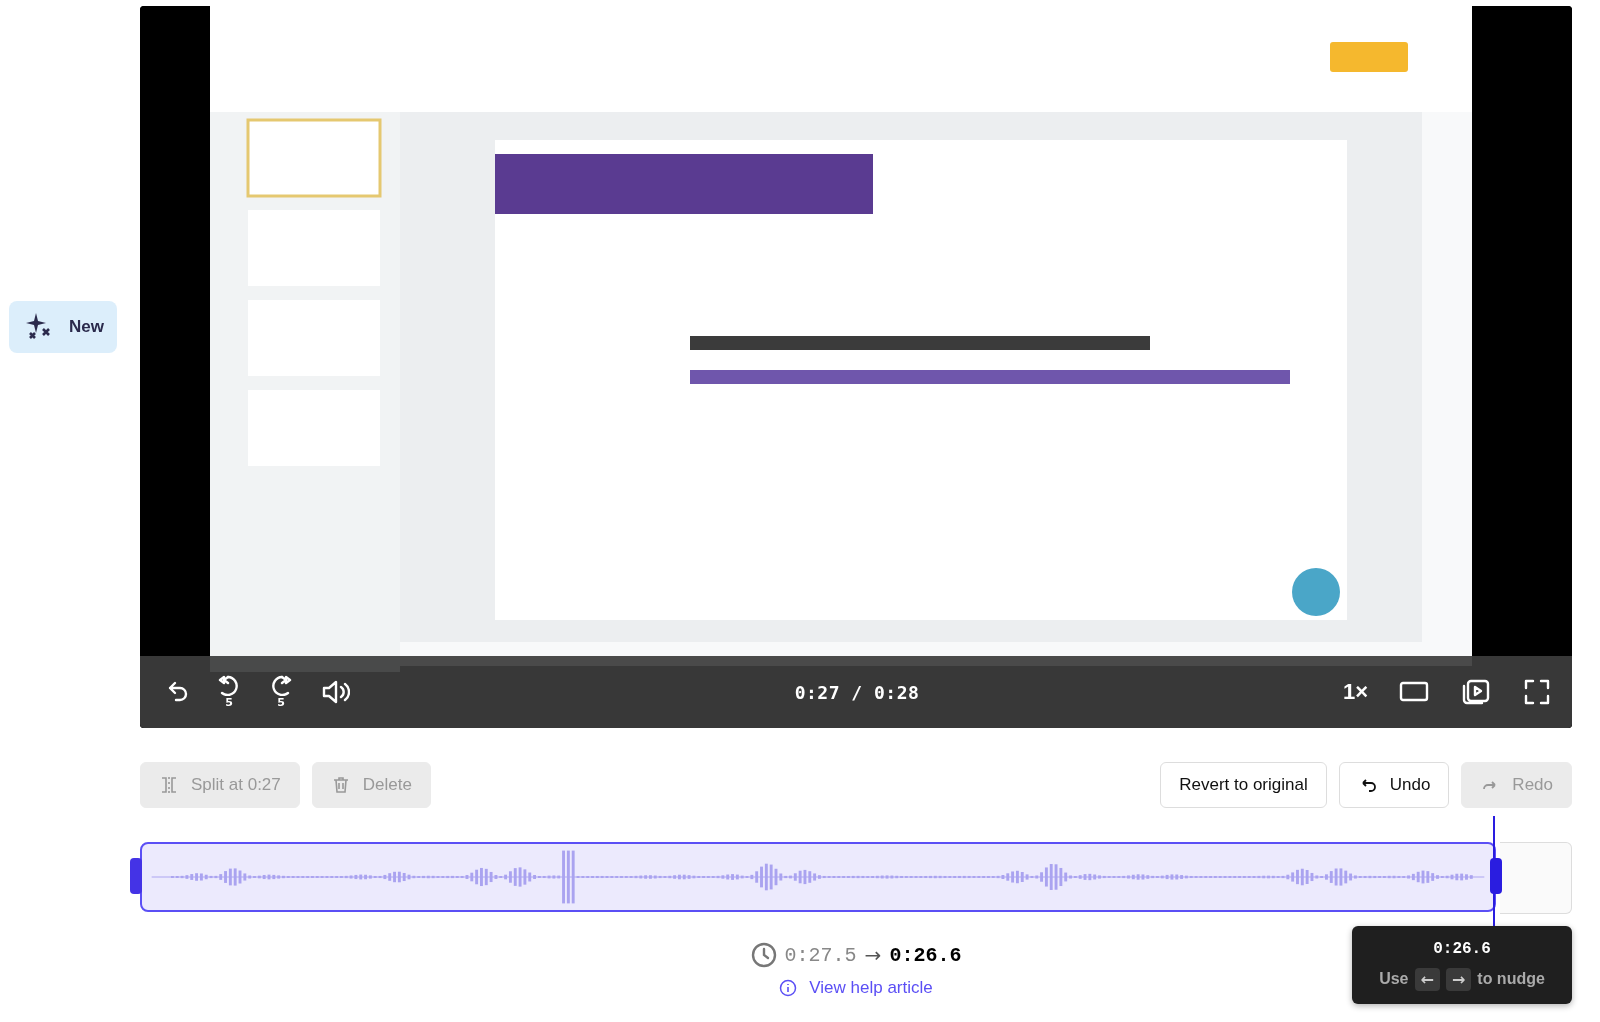 The width and height of the screenshot is (1600, 1022). What do you see at coordinates (820, 955) in the screenshot?
I see `original-time: 0:27.5` at bounding box center [820, 955].